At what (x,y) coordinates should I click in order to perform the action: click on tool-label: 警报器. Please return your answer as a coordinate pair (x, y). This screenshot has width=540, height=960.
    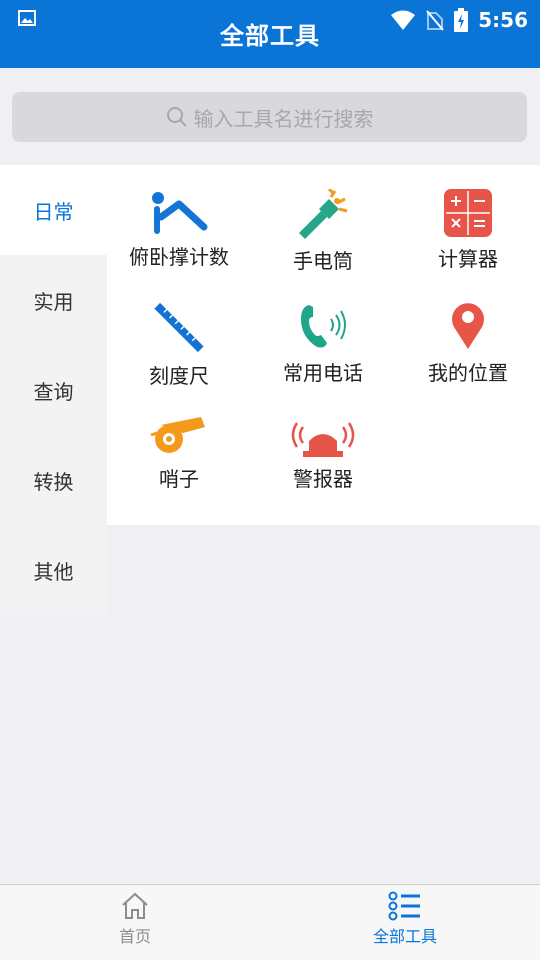
    Looking at the image, I should click on (323, 479).